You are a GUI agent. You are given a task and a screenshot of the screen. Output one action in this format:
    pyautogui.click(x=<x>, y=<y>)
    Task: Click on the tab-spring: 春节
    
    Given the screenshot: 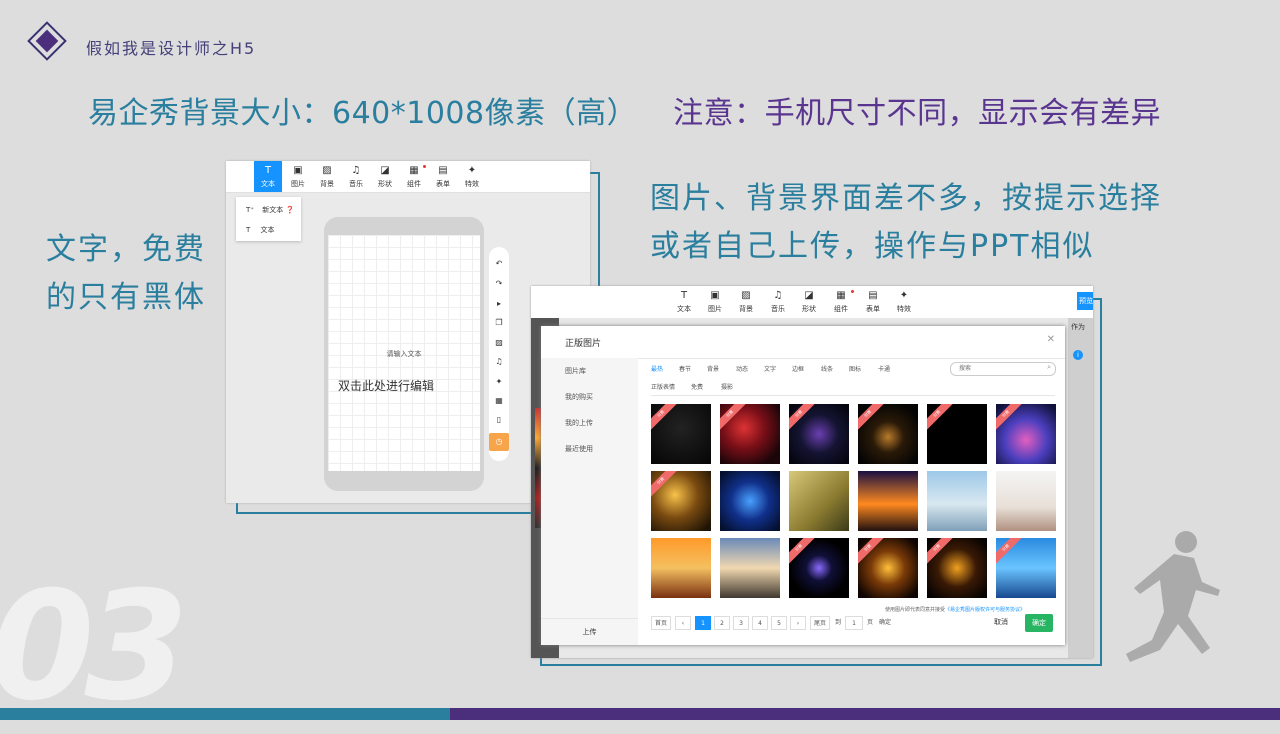 What is the action you would take?
    pyautogui.click(x=685, y=368)
    